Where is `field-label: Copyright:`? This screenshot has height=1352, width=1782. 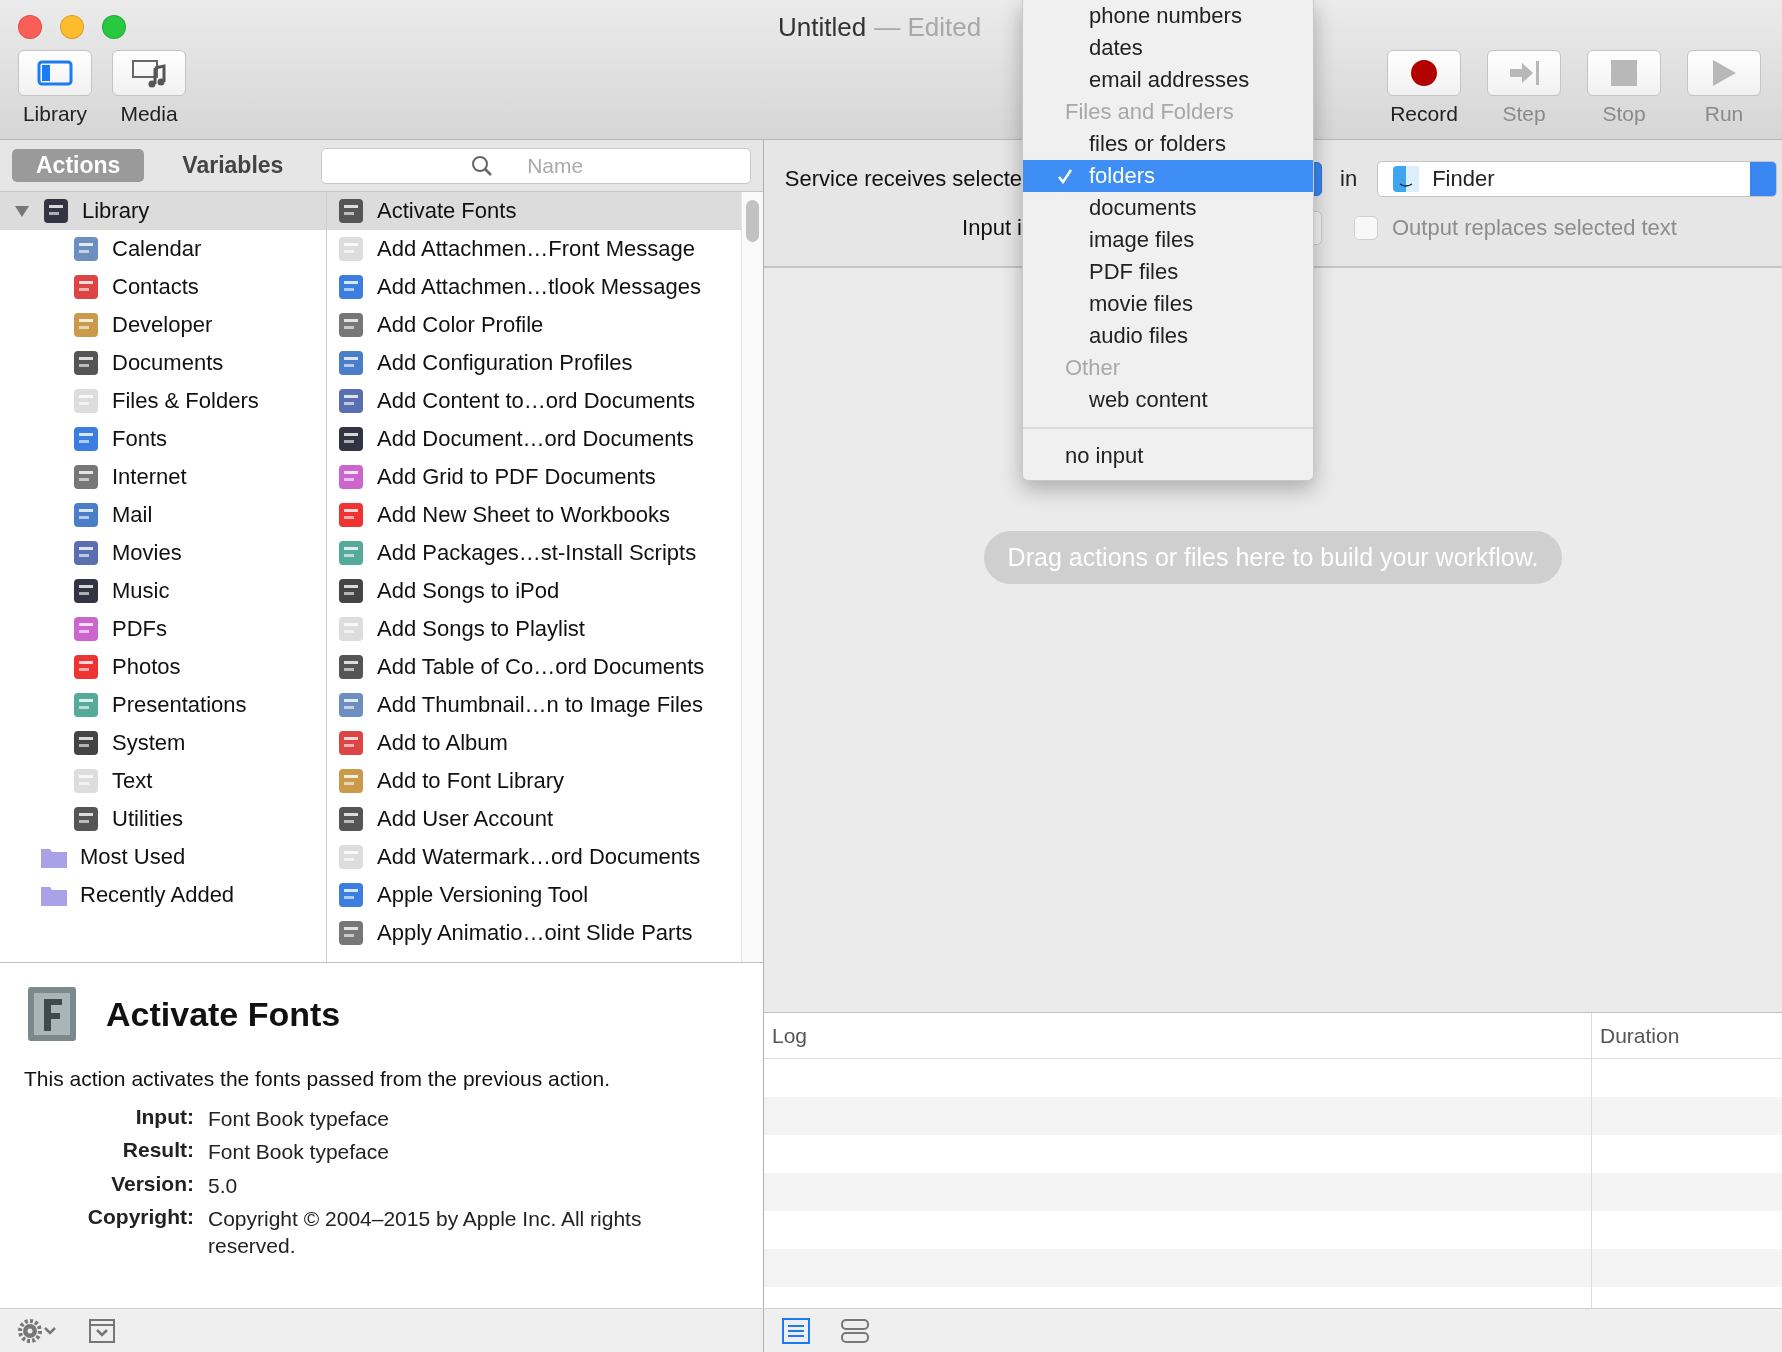
field-label: Copyright: is located at coordinates (140, 1217).